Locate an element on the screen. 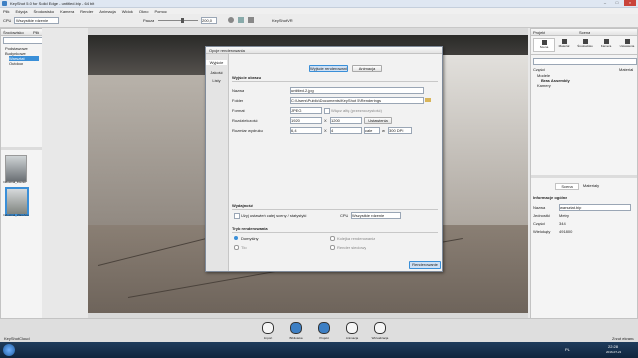  left-gutter is located at coordinates (65, 178).